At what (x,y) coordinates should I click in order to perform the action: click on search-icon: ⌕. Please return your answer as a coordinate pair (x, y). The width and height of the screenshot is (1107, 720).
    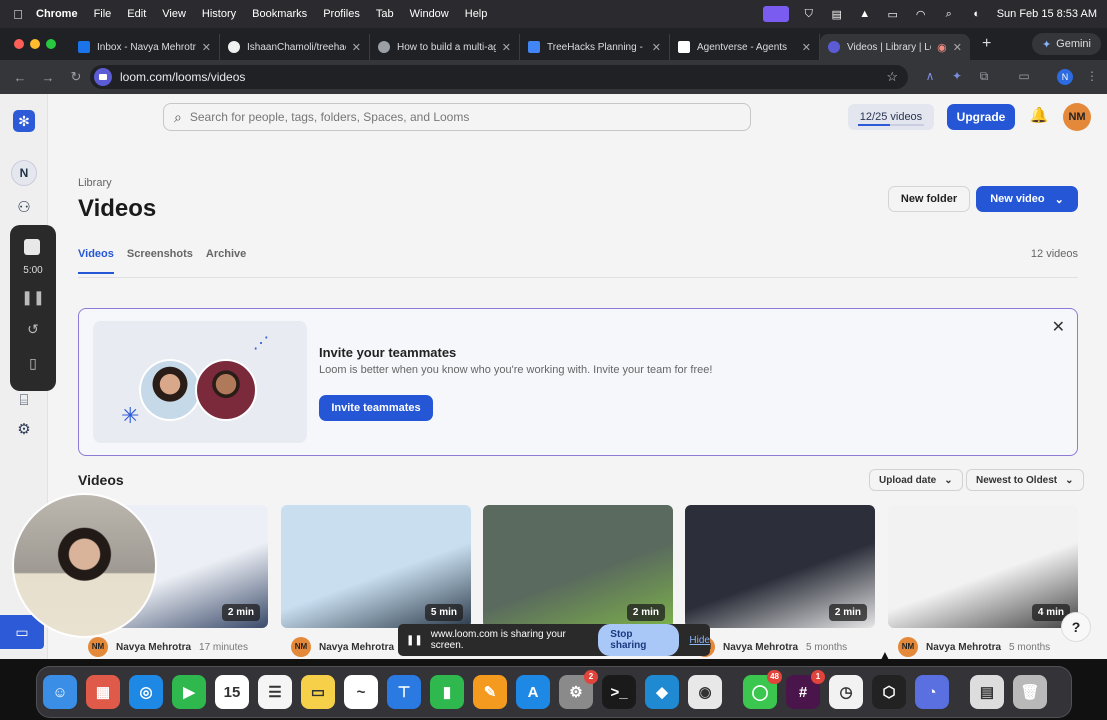
    Looking at the image, I should click on (949, 14).